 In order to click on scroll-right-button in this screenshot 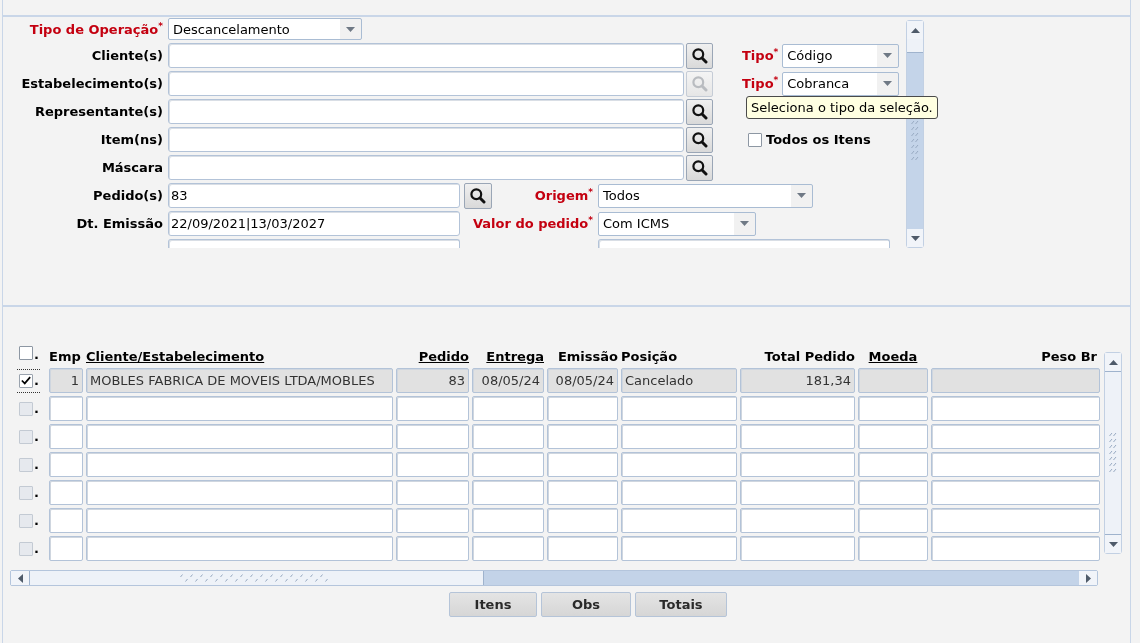, I will do `click(1088, 578)`.